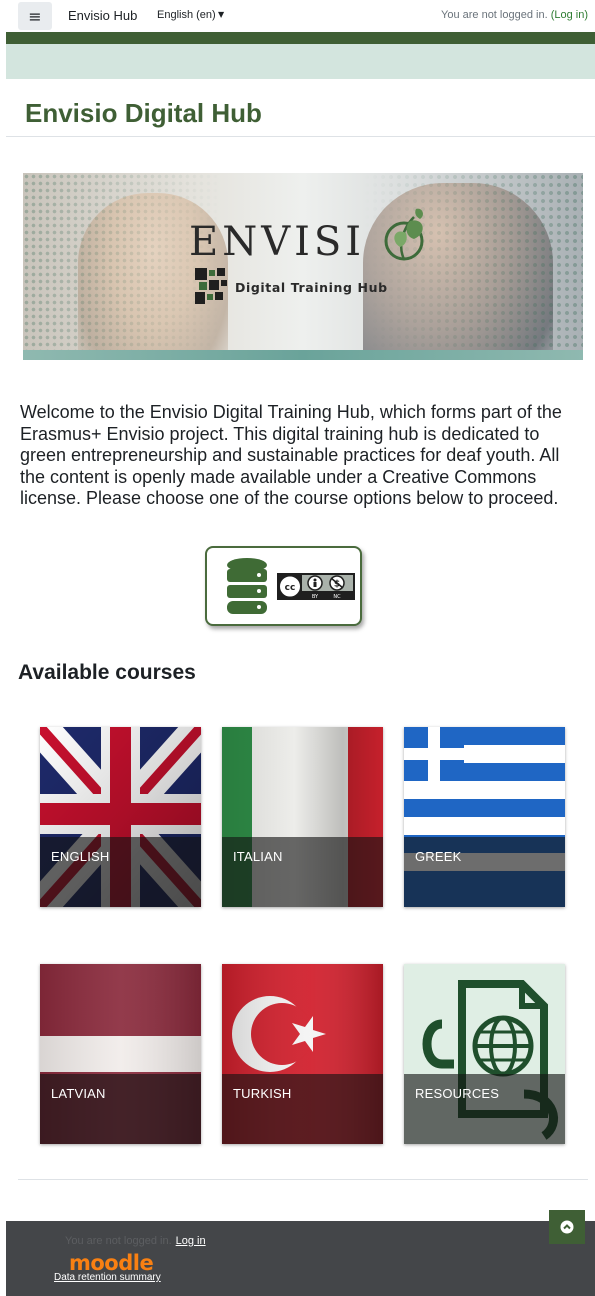 The width and height of the screenshot is (595, 1296). What do you see at coordinates (191, 1241) in the screenshot?
I see `footer-login-link: Log in` at bounding box center [191, 1241].